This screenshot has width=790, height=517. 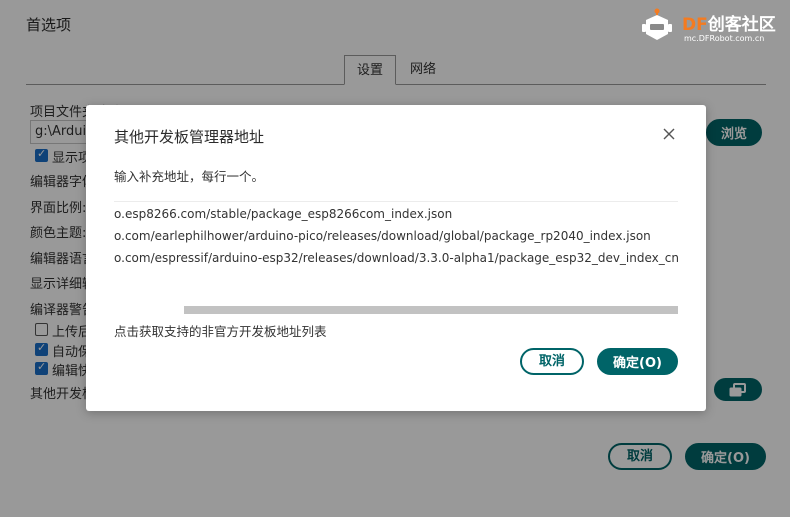 What do you see at coordinates (637, 361) in the screenshot?
I see `dialog-ok-button: 确定(O)` at bounding box center [637, 361].